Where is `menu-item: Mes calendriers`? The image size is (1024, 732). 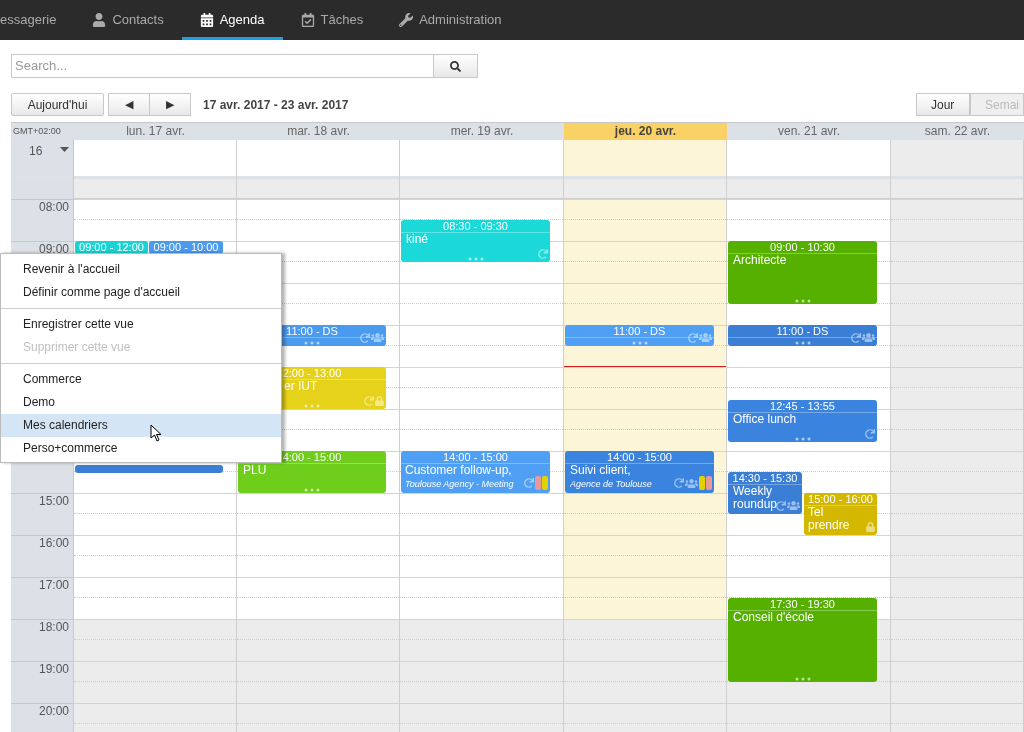 menu-item: Mes calendriers is located at coordinates (141, 425).